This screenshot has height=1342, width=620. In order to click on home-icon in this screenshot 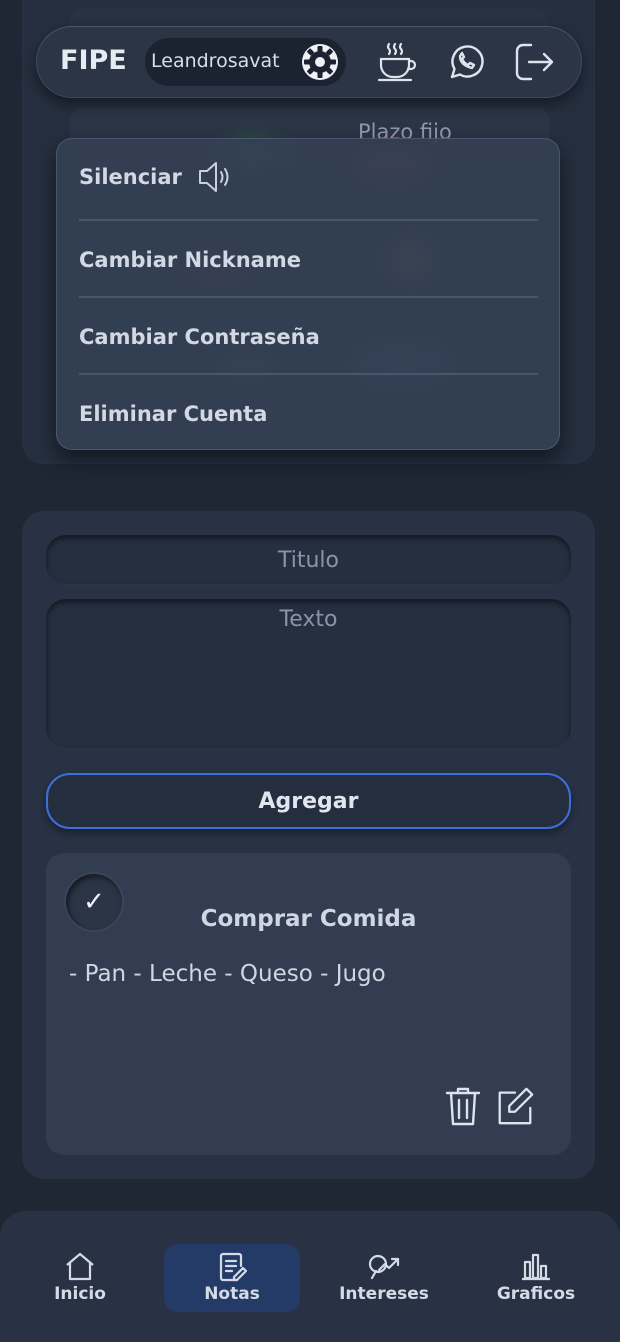, I will do `click(80, 1269)`.